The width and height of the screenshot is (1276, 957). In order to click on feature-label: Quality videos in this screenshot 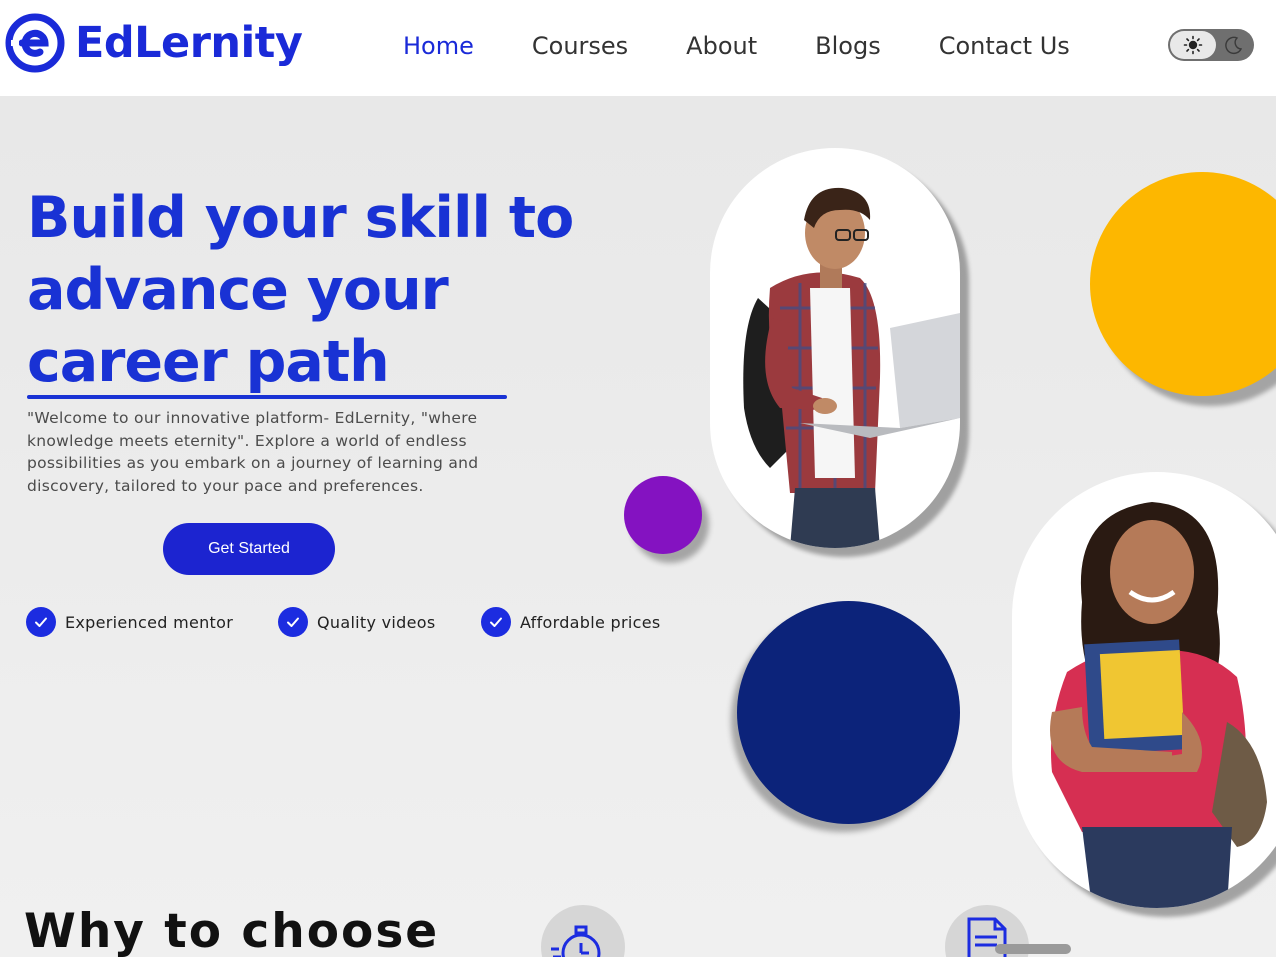, I will do `click(376, 622)`.